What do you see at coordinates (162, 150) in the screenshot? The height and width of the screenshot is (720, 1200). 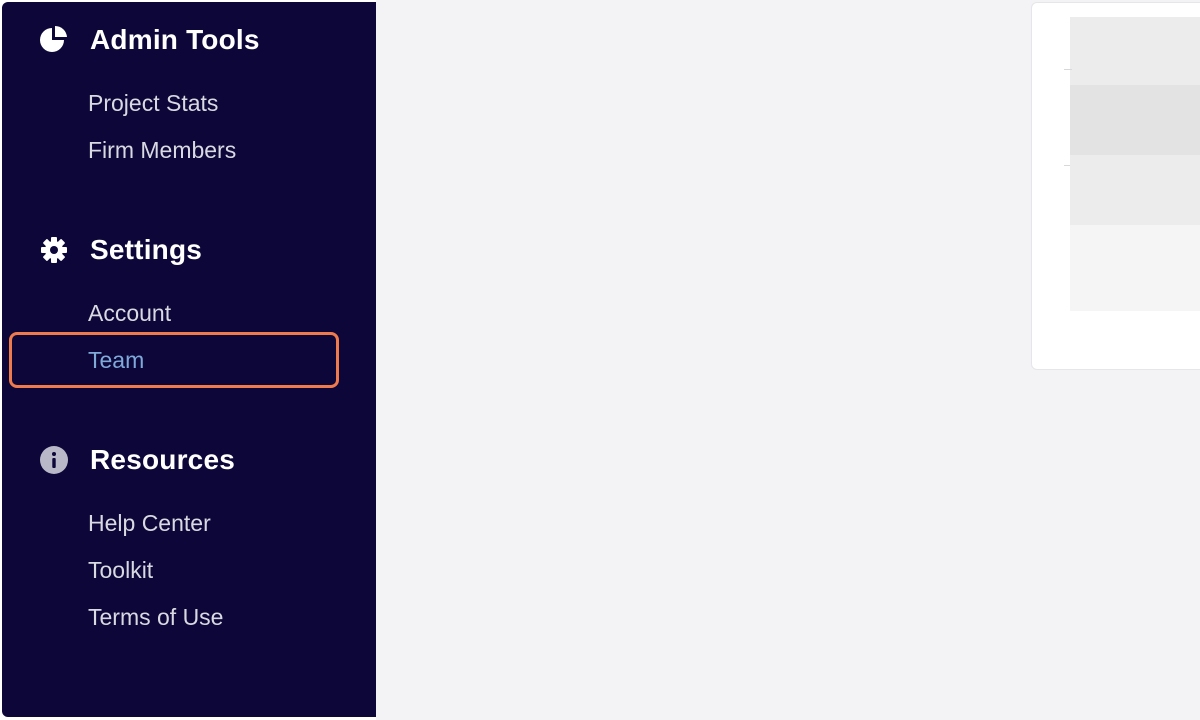 I see `sidebar-item-firm-members: Firm Members` at bounding box center [162, 150].